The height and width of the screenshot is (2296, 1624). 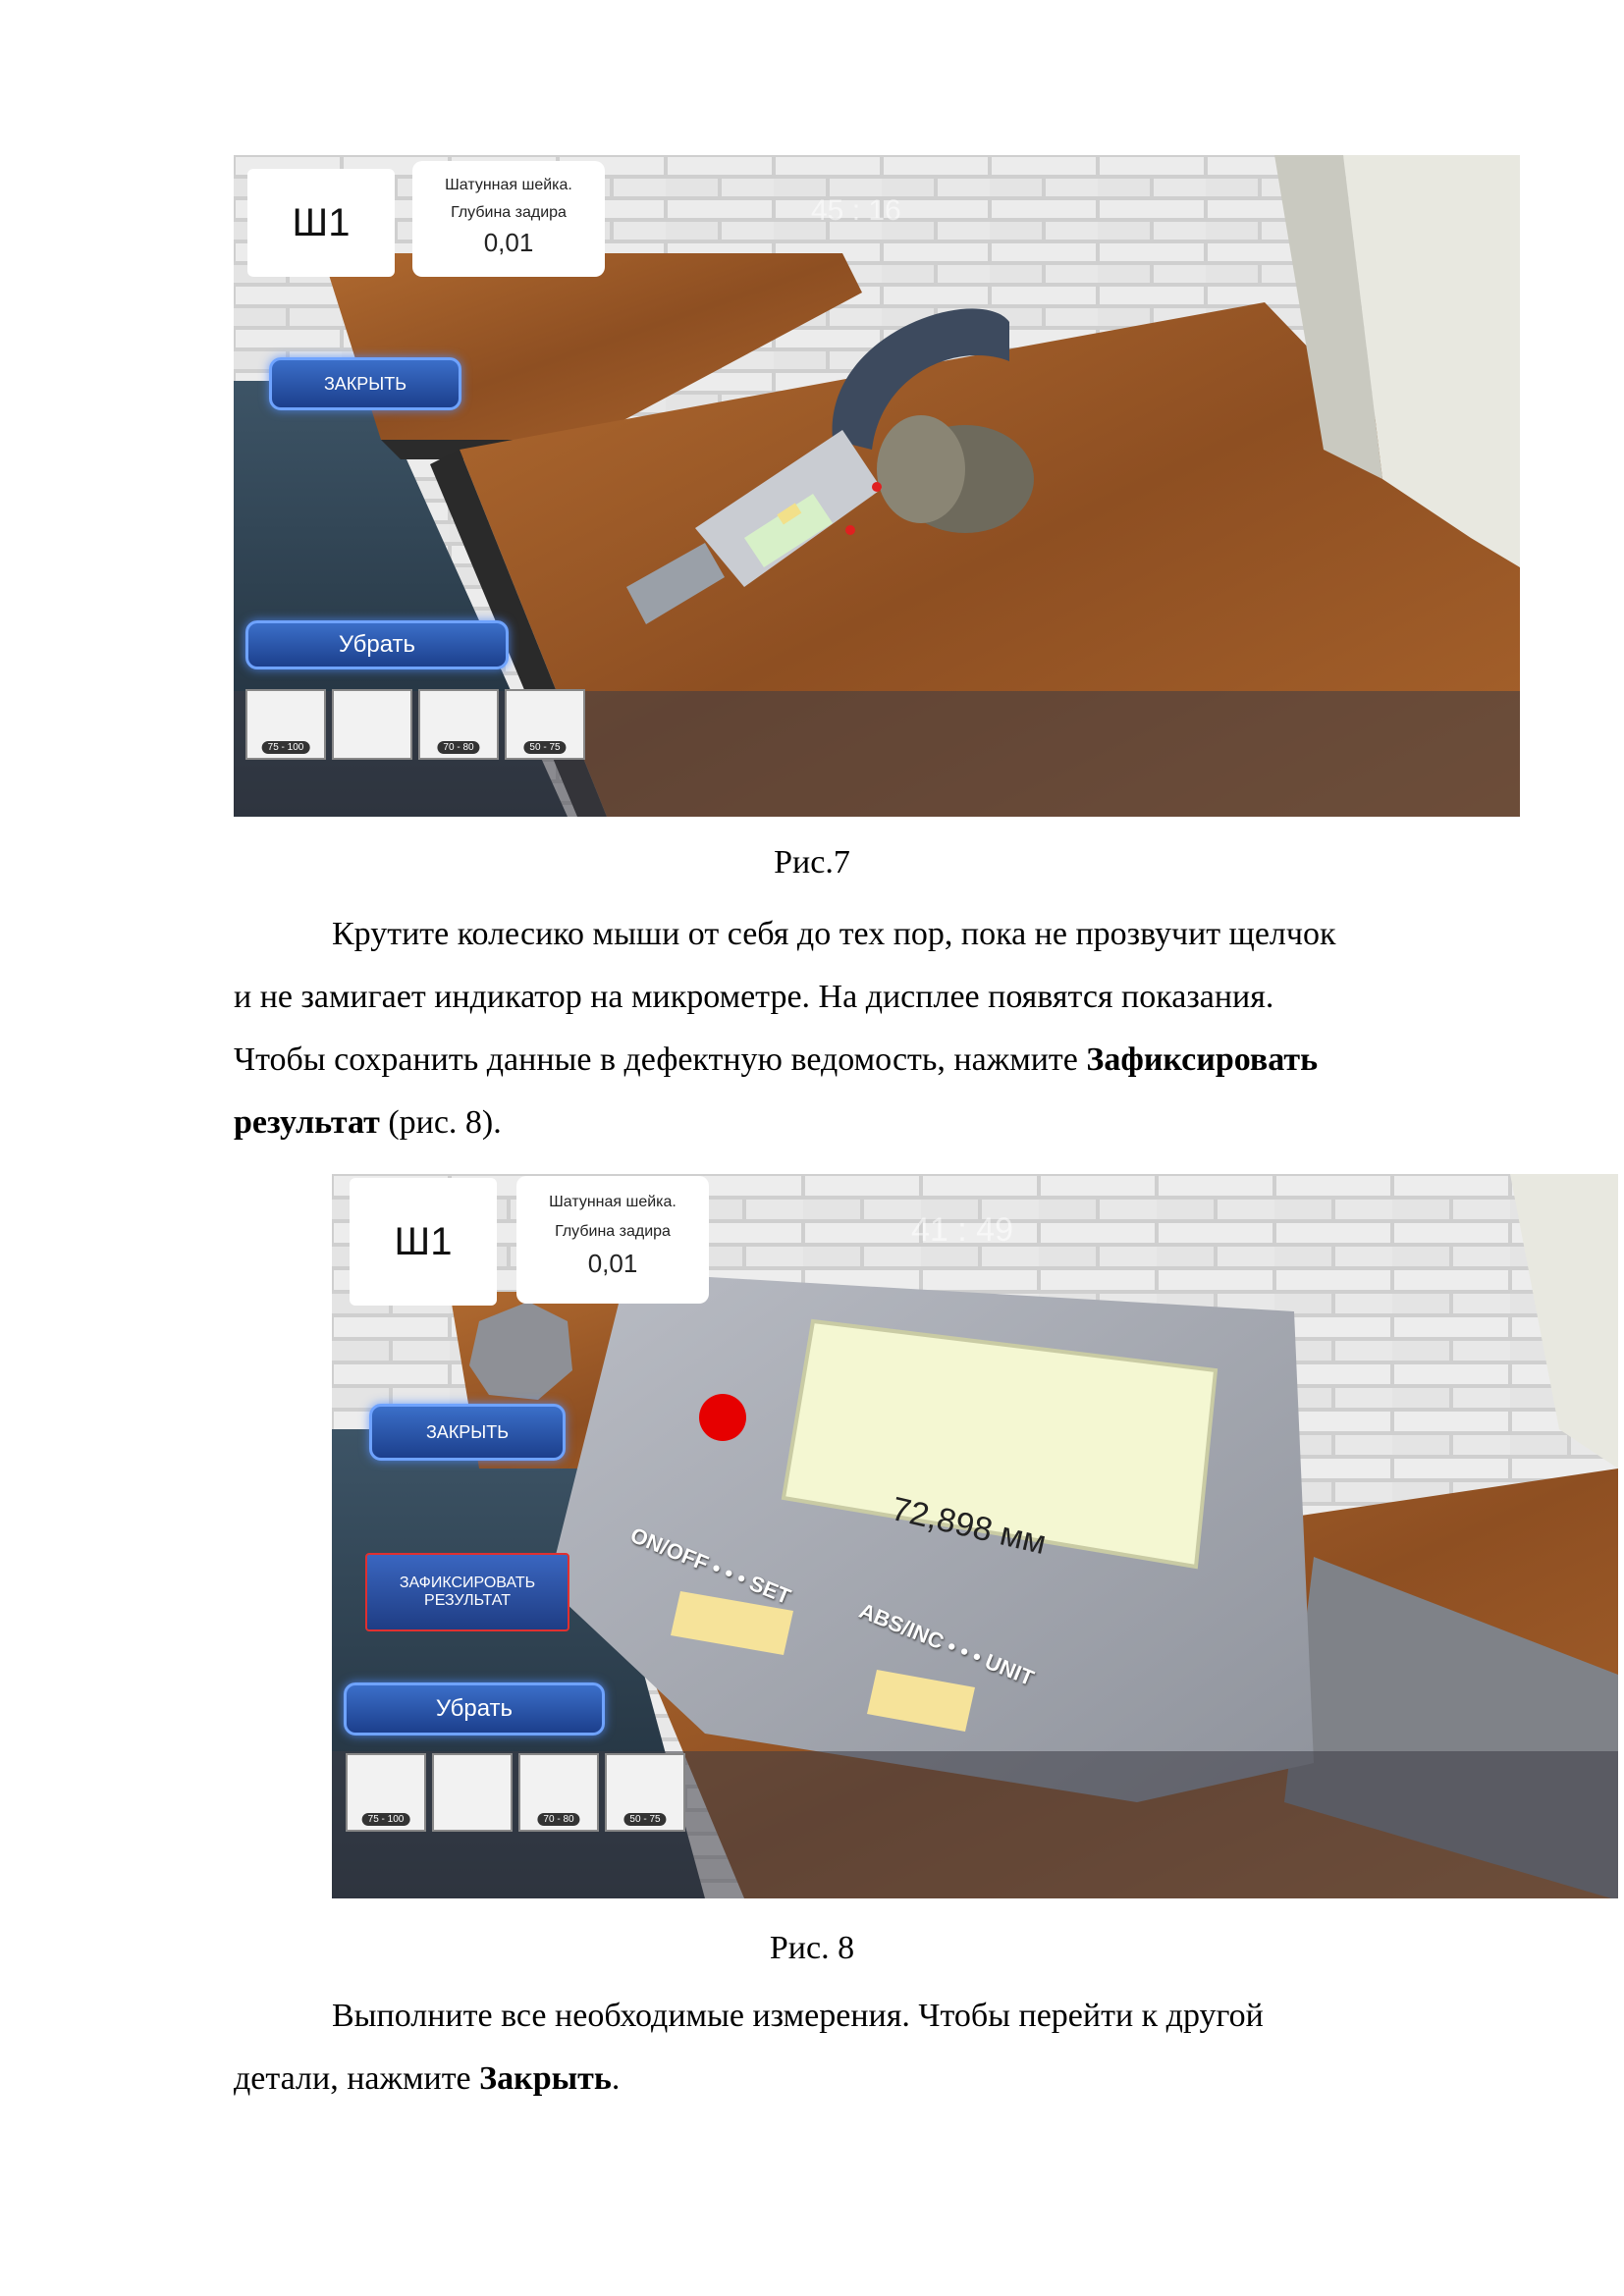 I want to click on timer: 41 : 49, so click(x=962, y=1230).